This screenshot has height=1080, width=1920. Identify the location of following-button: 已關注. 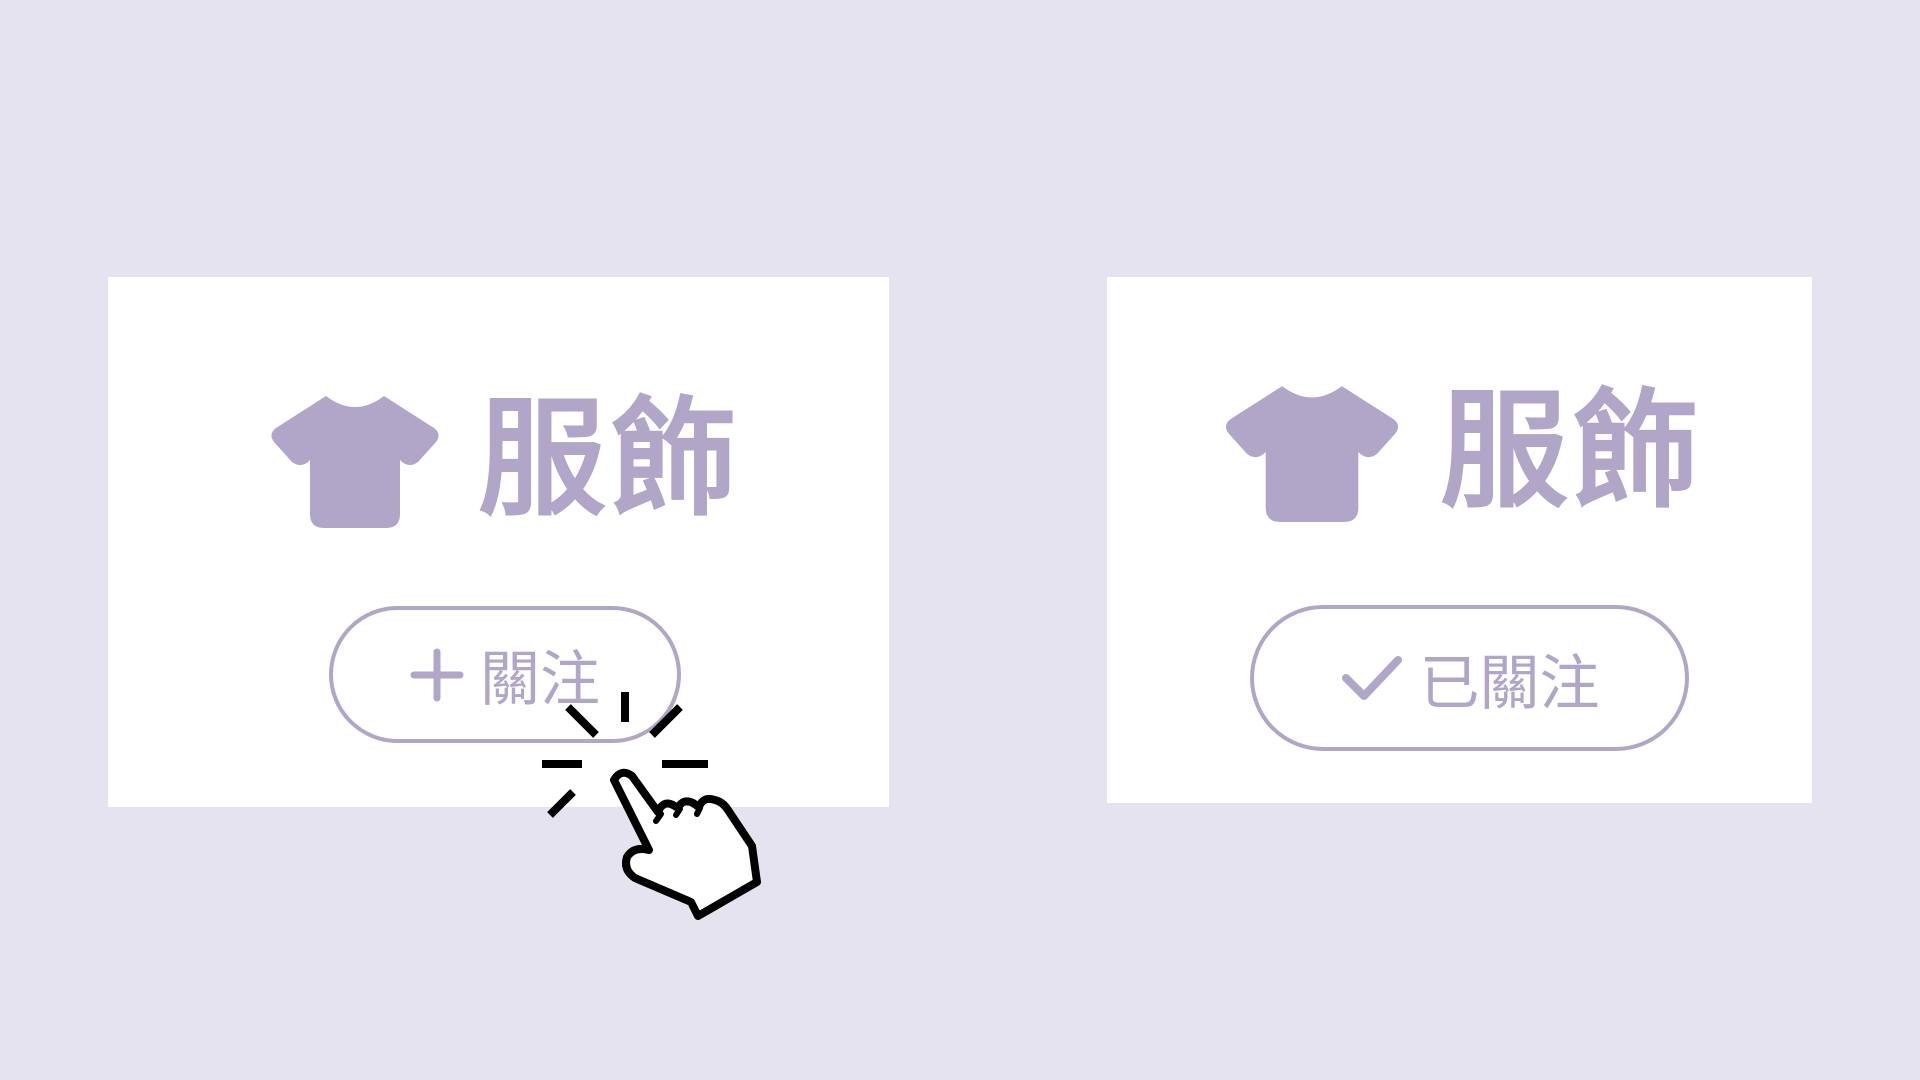
(1469, 678).